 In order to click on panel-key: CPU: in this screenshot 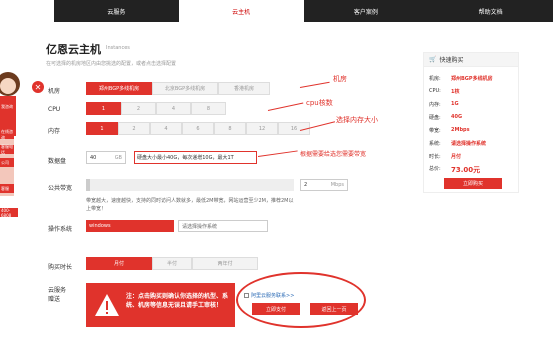, I will do `click(435, 91)`.